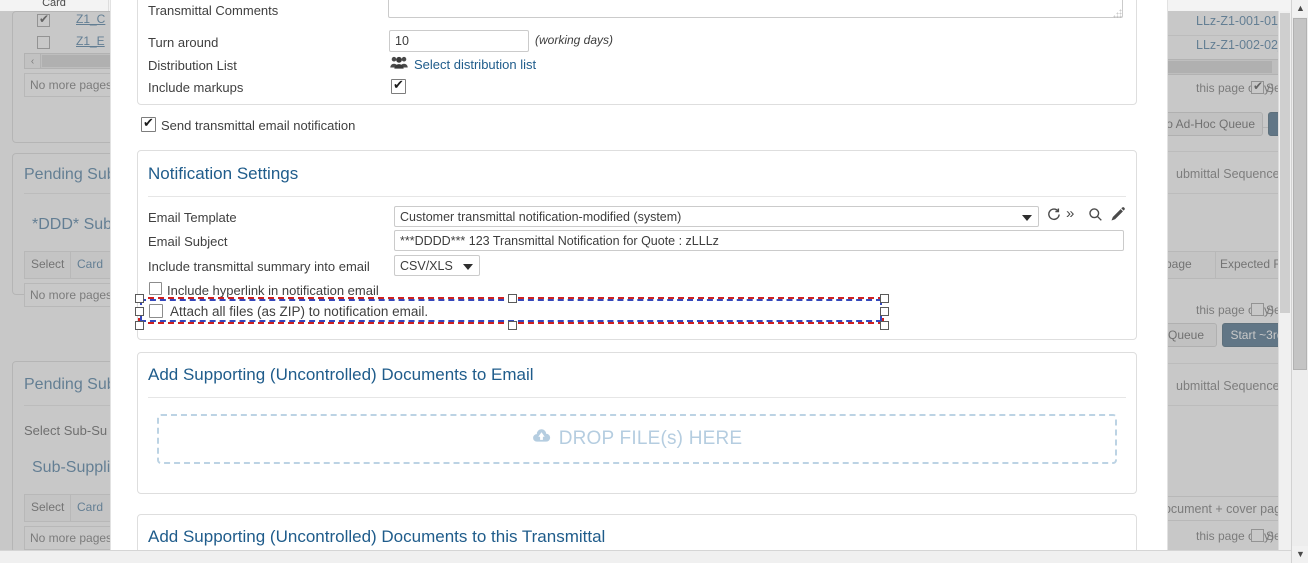 This screenshot has width=1308, height=563. I want to click on bg-th-select-1: Select, so click(48, 264).